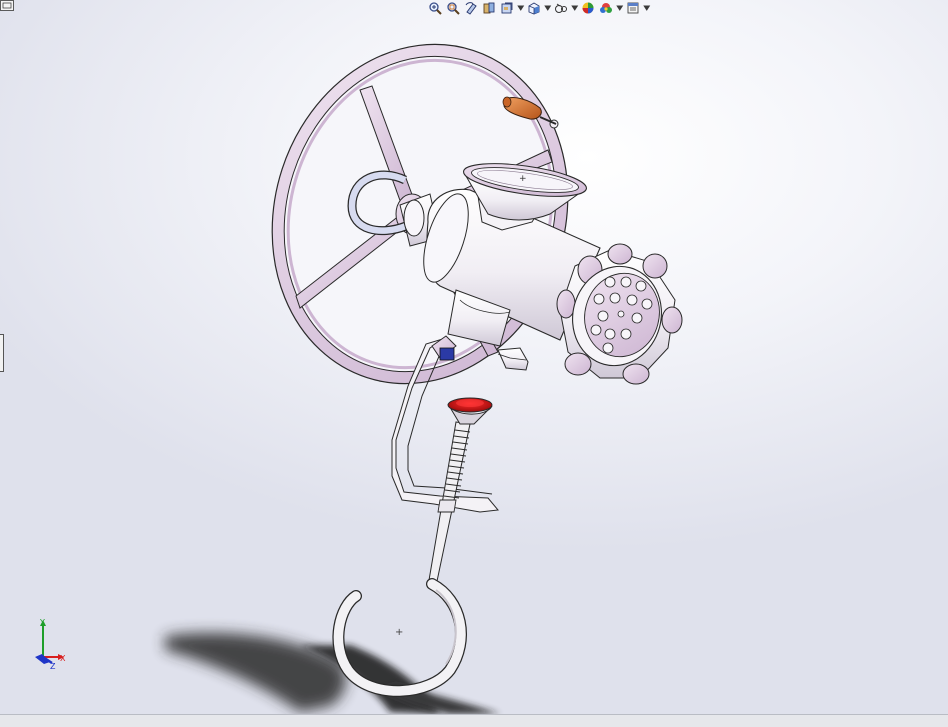 This screenshot has height=727, width=948. I want to click on status-bar, so click(474, 720).